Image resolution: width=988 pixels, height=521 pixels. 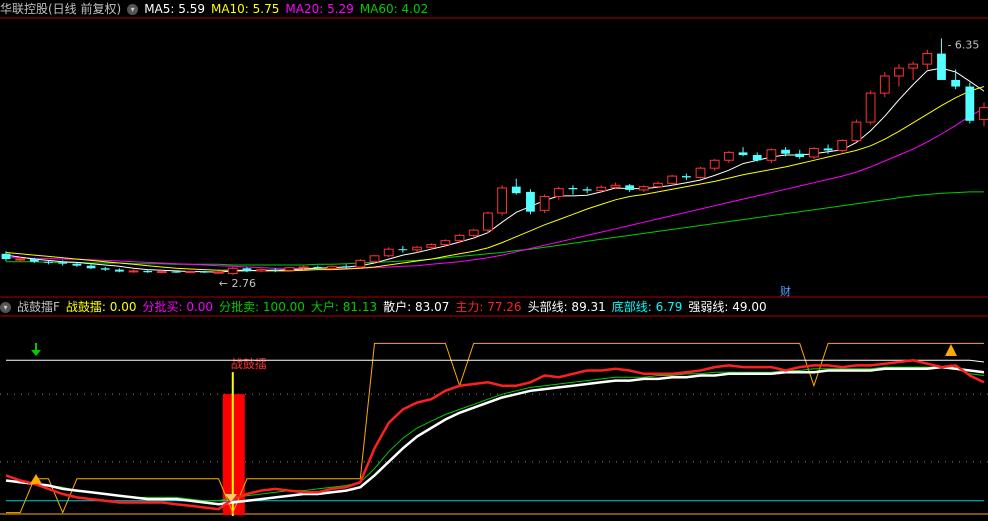 I want to click on ma60-line, so click(x=495, y=228).